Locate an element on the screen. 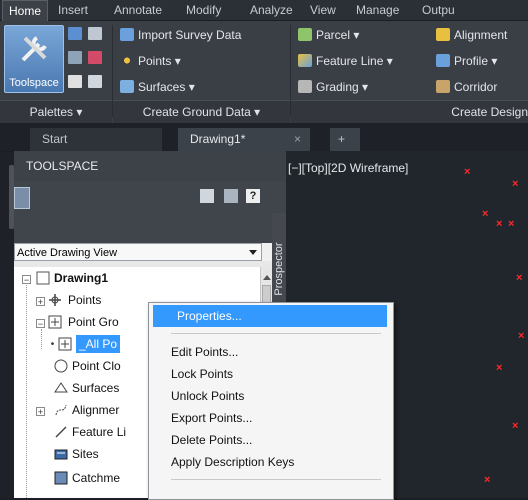 This screenshot has height=500, width=528. tab-start: Start is located at coordinates (96, 139).